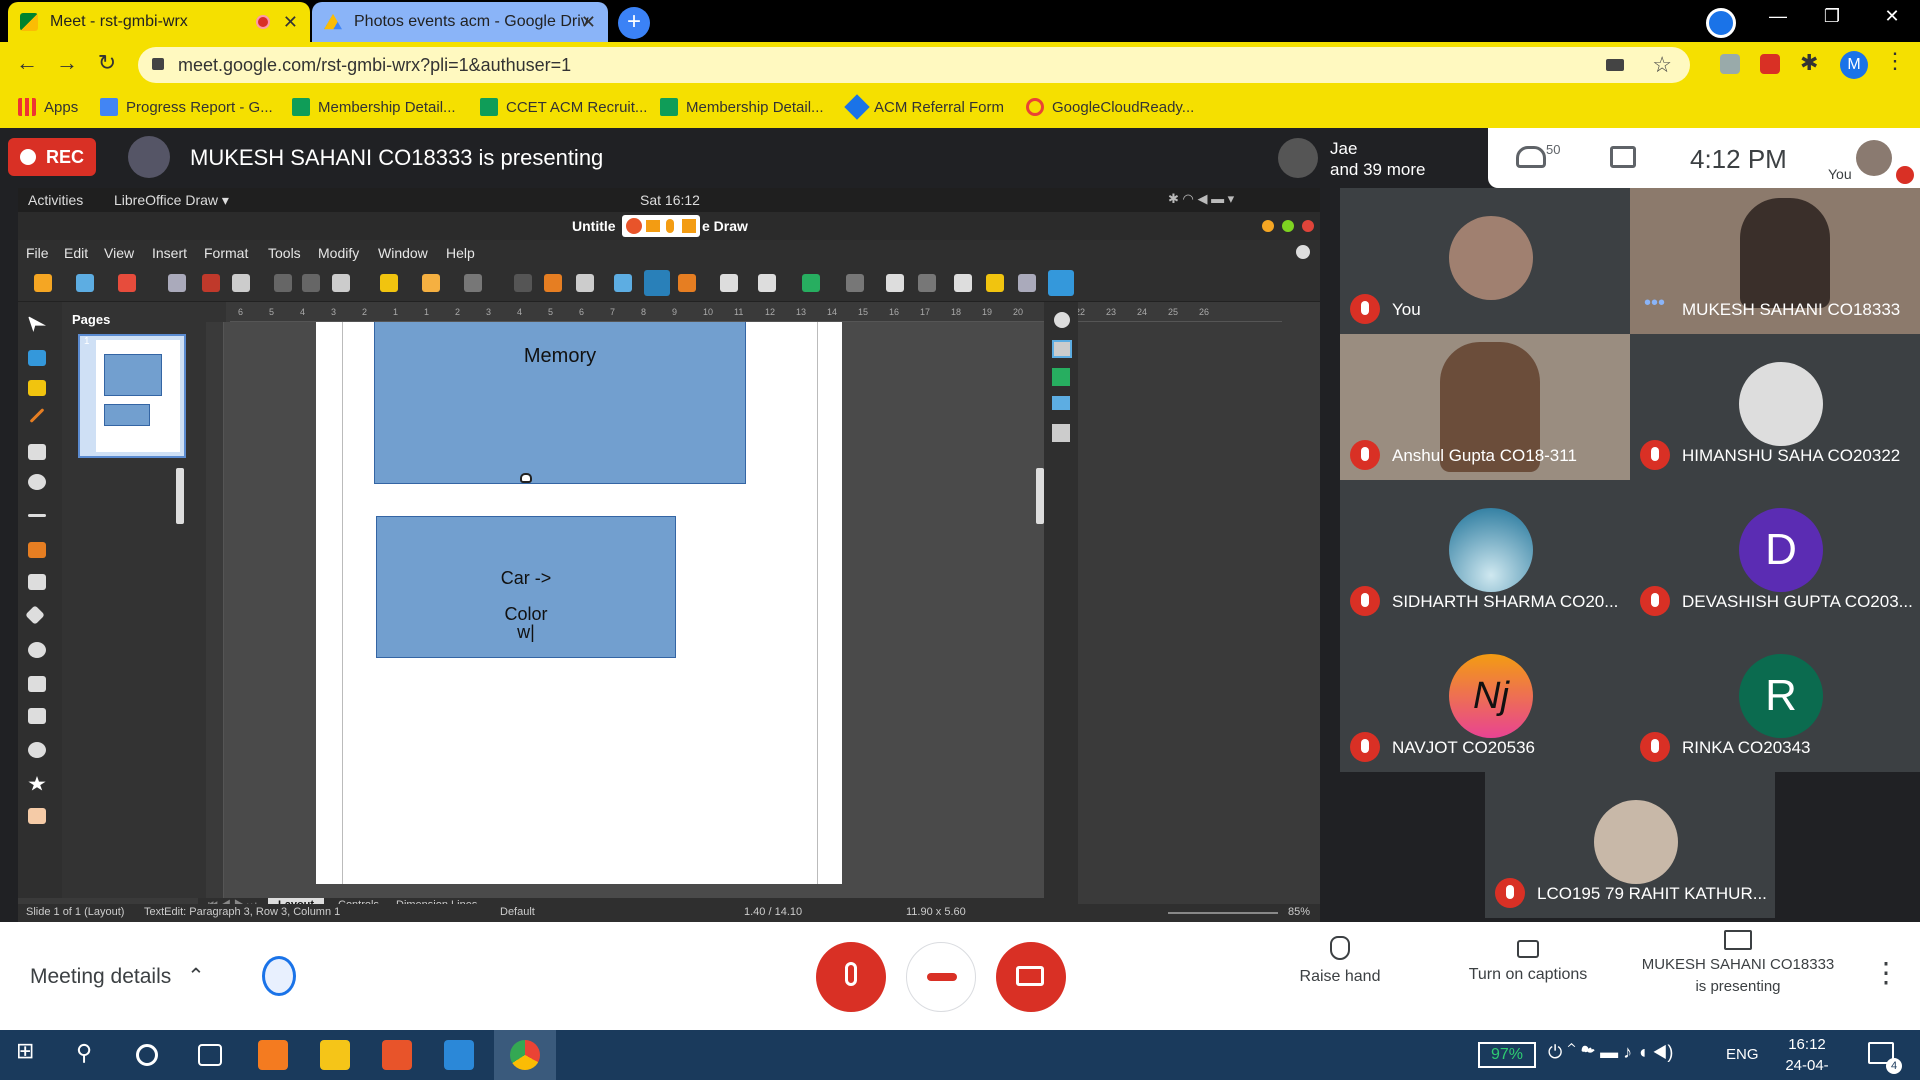 The width and height of the screenshot is (1920, 1080). Describe the element at coordinates (1485, 699) in the screenshot. I see `participant-tile: Nj NAVJOT CO20536` at that location.